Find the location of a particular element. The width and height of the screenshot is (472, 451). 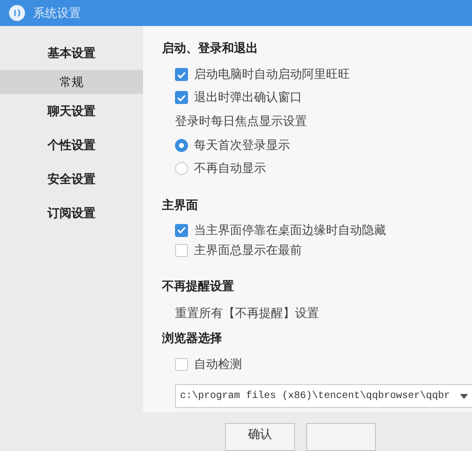

browser-path-dropdown: c:\program files (x86)\tencent\qqbrowser\qqbr is located at coordinates (323, 396).